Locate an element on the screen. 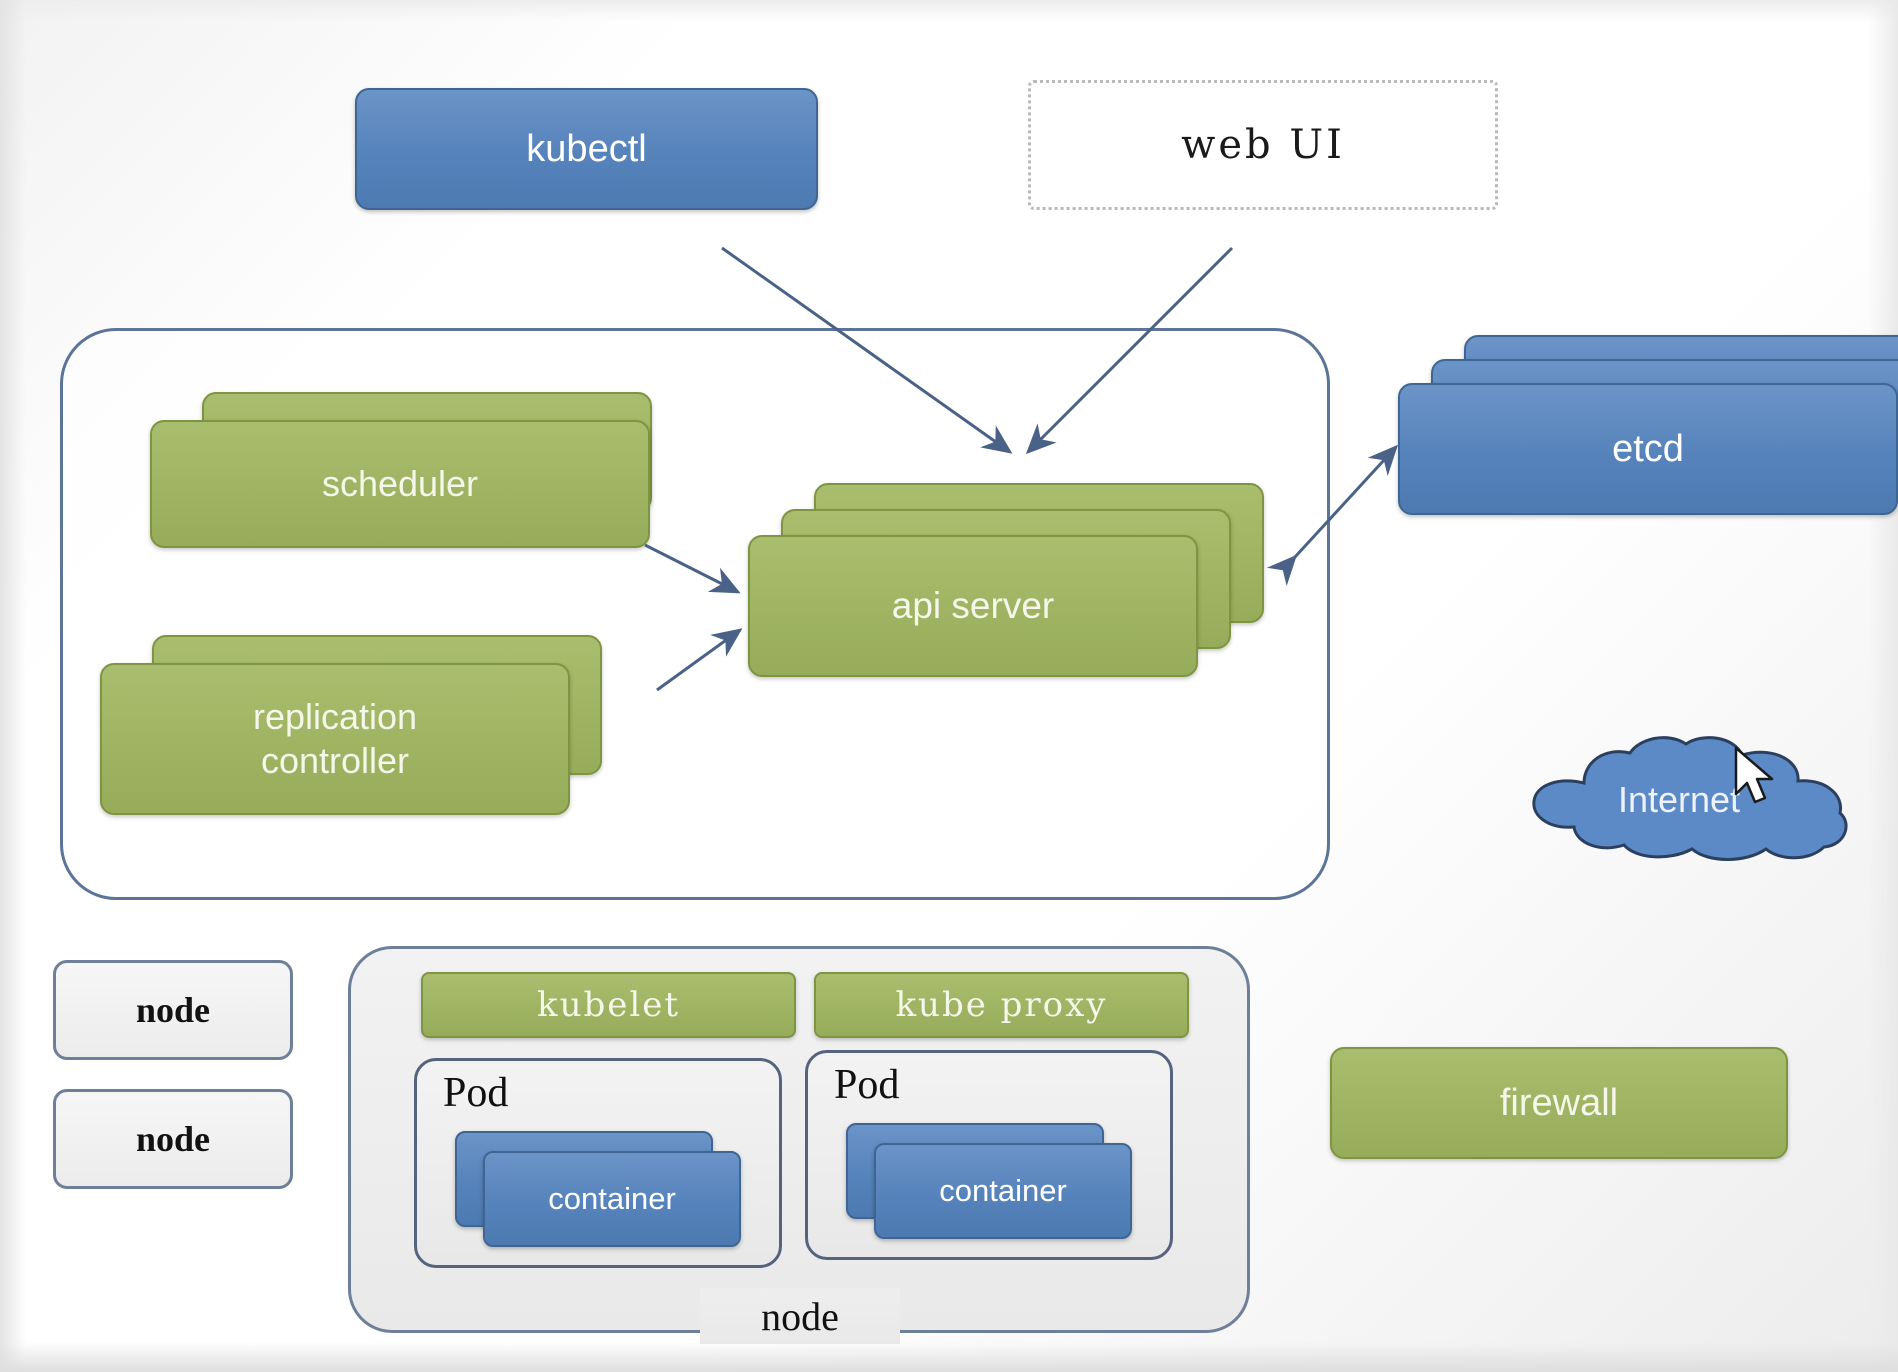 Image resolution: width=1898 pixels, height=1372 pixels. pod-2: Pod container is located at coordinates (989, 1155).